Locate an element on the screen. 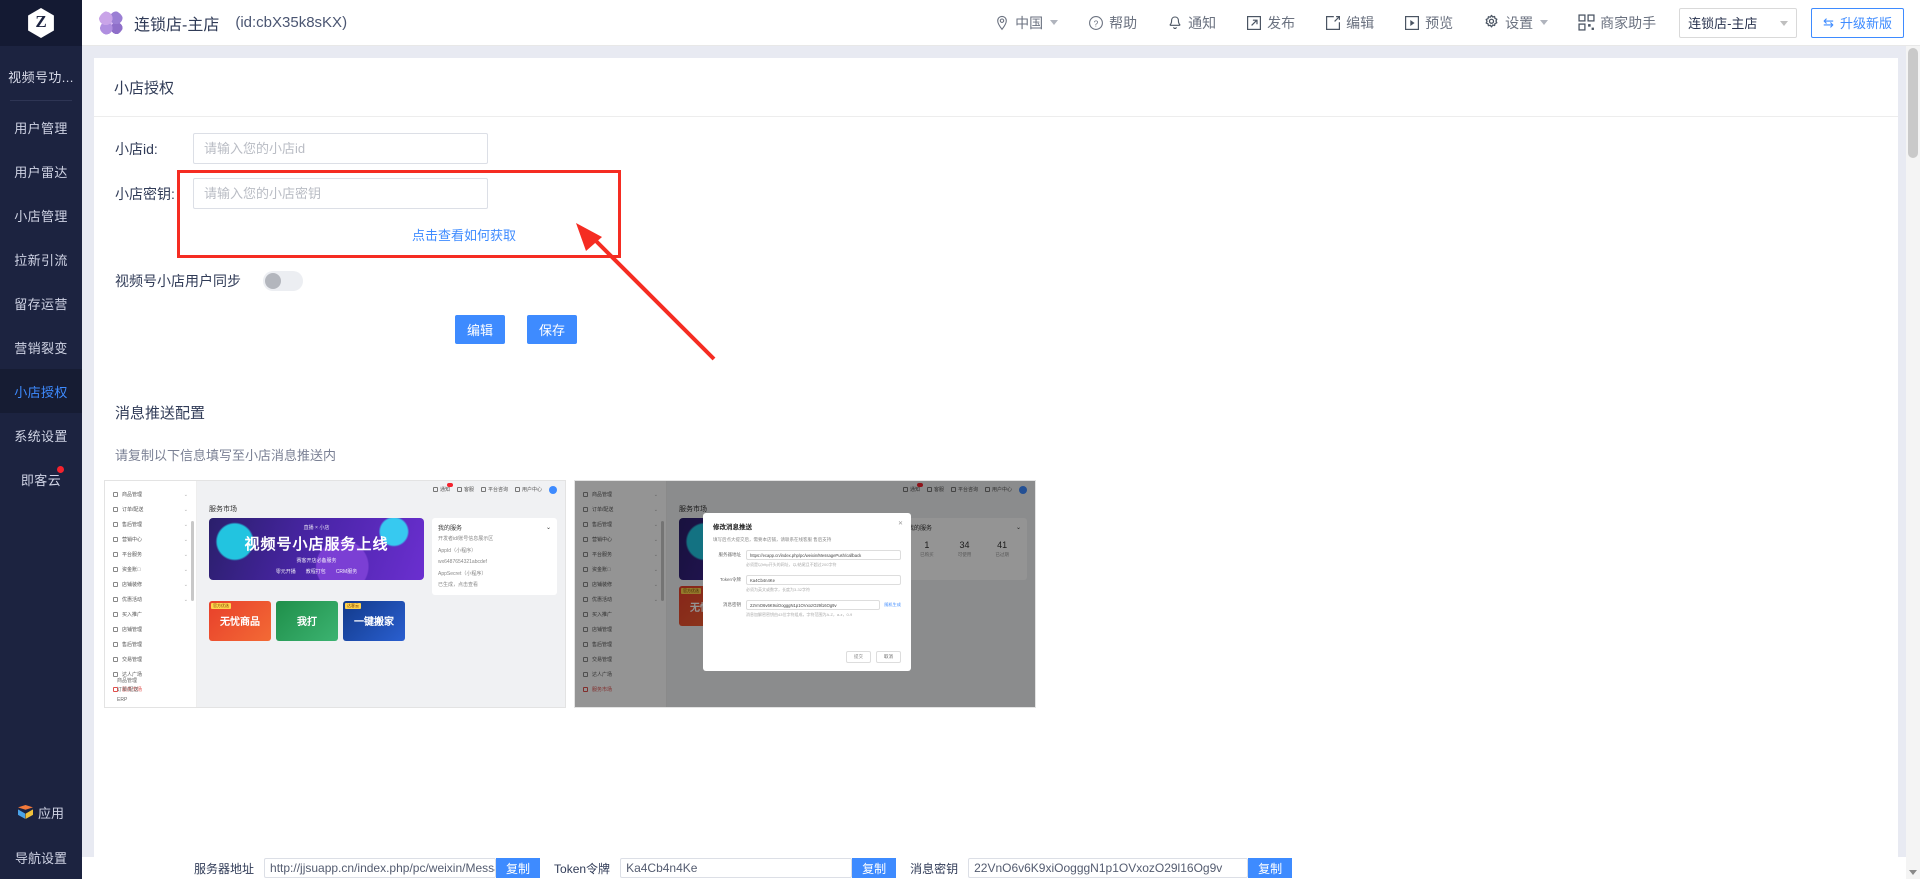 Image resolution: width=1920 pixels, height=879 pixels. logo-hexagon-icon: Z is located at coordinates (41, 23).